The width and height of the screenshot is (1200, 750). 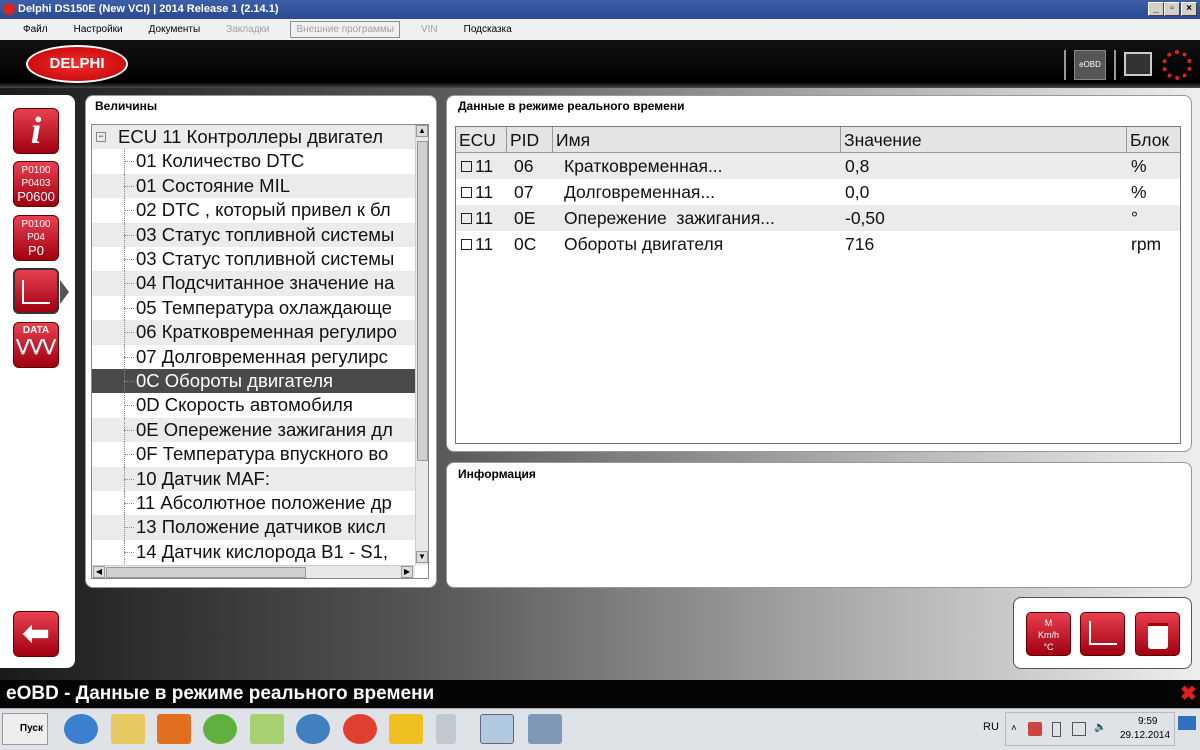 I want to click on clear-dtc-button: P0100 P04 P0, so click(x=36, y=238).